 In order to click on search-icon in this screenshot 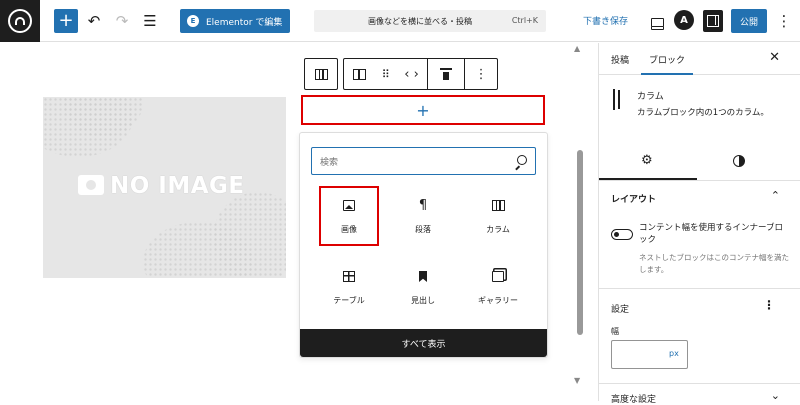, I will do `click(522, 160)`.